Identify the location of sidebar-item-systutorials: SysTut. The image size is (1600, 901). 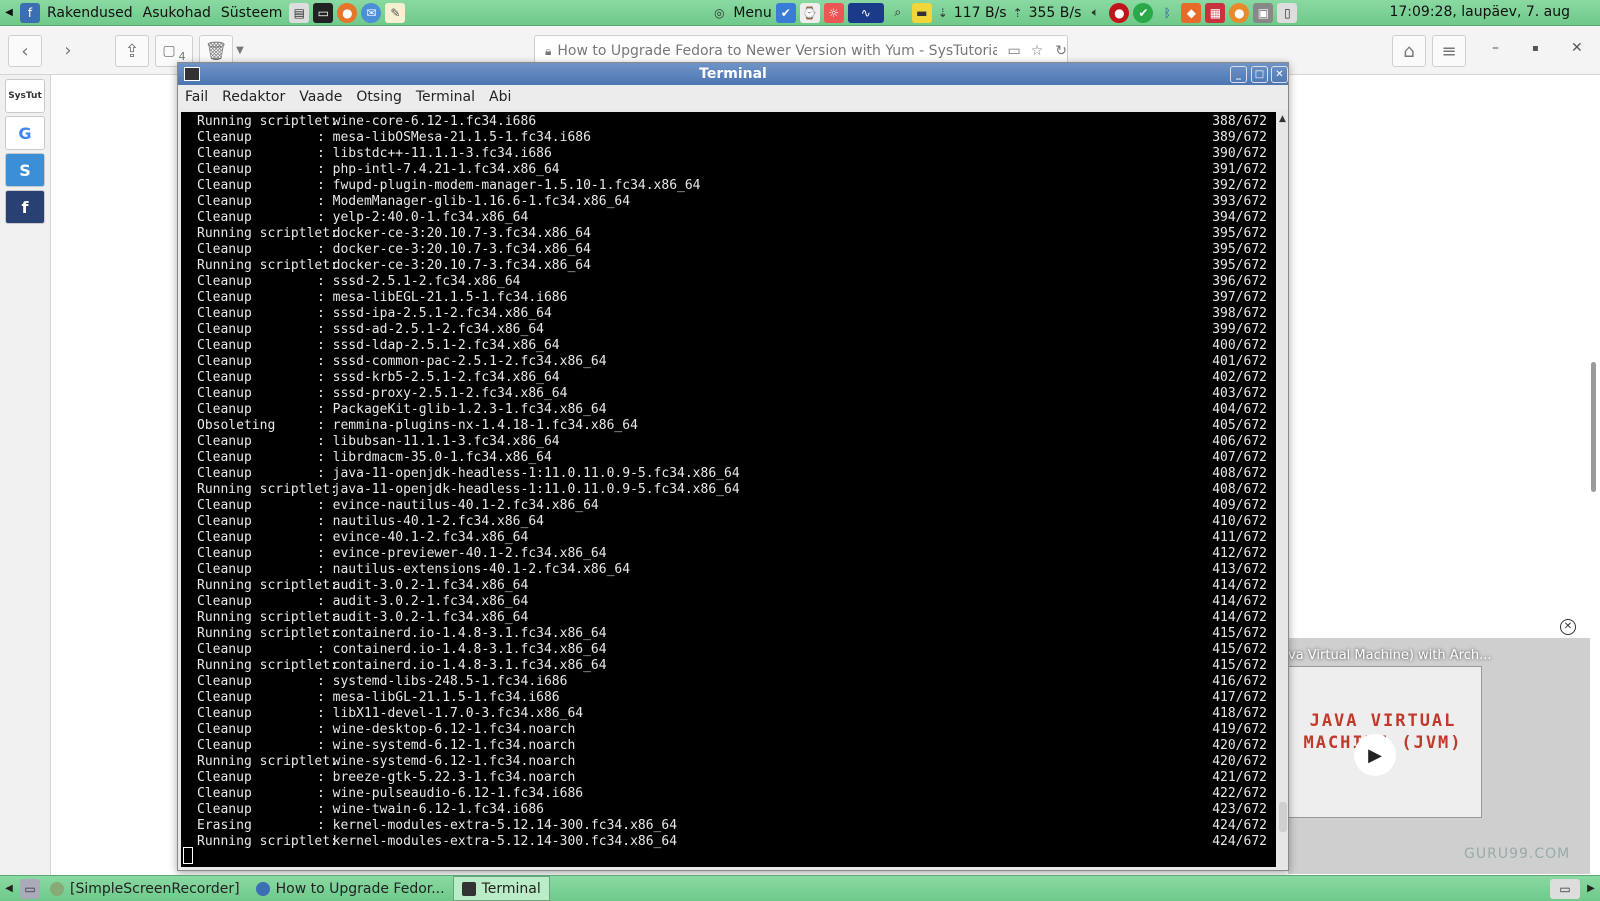
(25, 96).